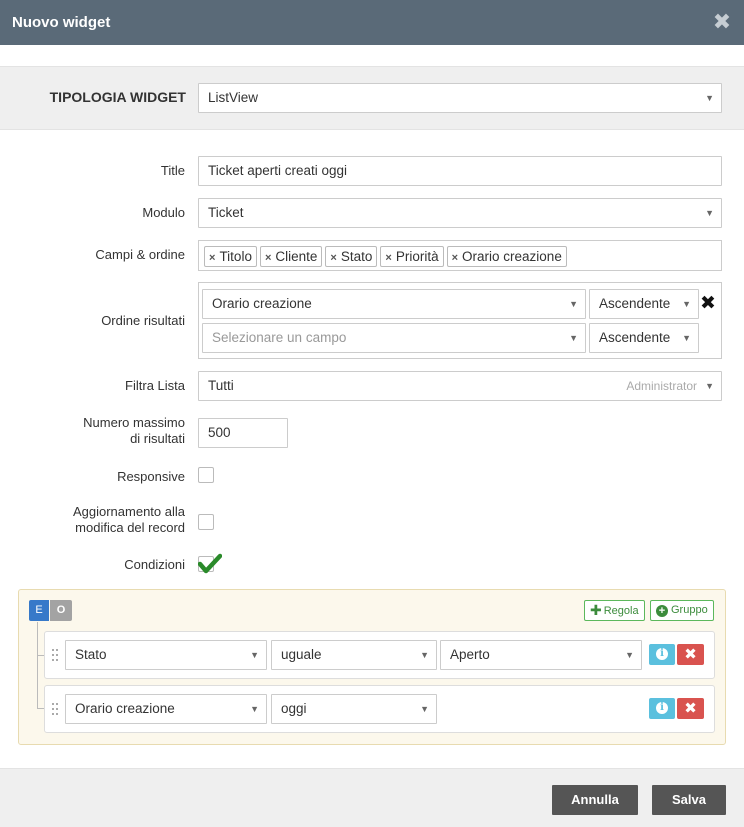  What do you see at coordinates (506, 256) in the screenshot?
I see `field-tag: × Orario creazione` at bounding box center [506, 256].